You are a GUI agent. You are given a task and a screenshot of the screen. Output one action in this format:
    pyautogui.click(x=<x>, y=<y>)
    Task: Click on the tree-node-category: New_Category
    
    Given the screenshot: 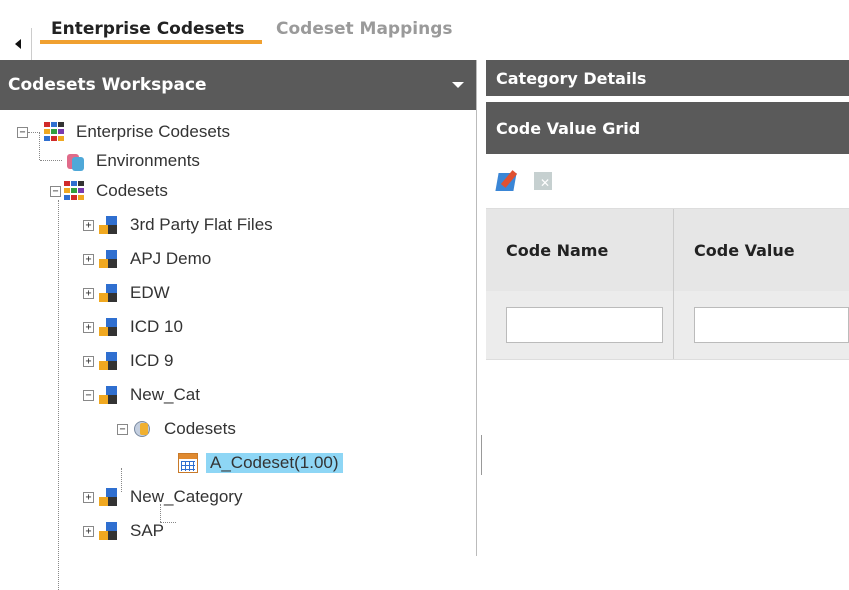 What is the action you would take?
    pyautogui.click(x=172, y=497)
    